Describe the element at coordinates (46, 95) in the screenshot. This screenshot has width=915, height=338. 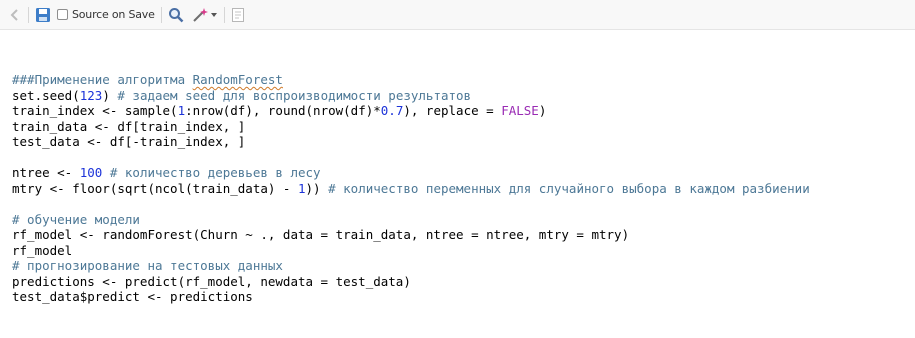
I see `code-token: set.seed(` at that location.